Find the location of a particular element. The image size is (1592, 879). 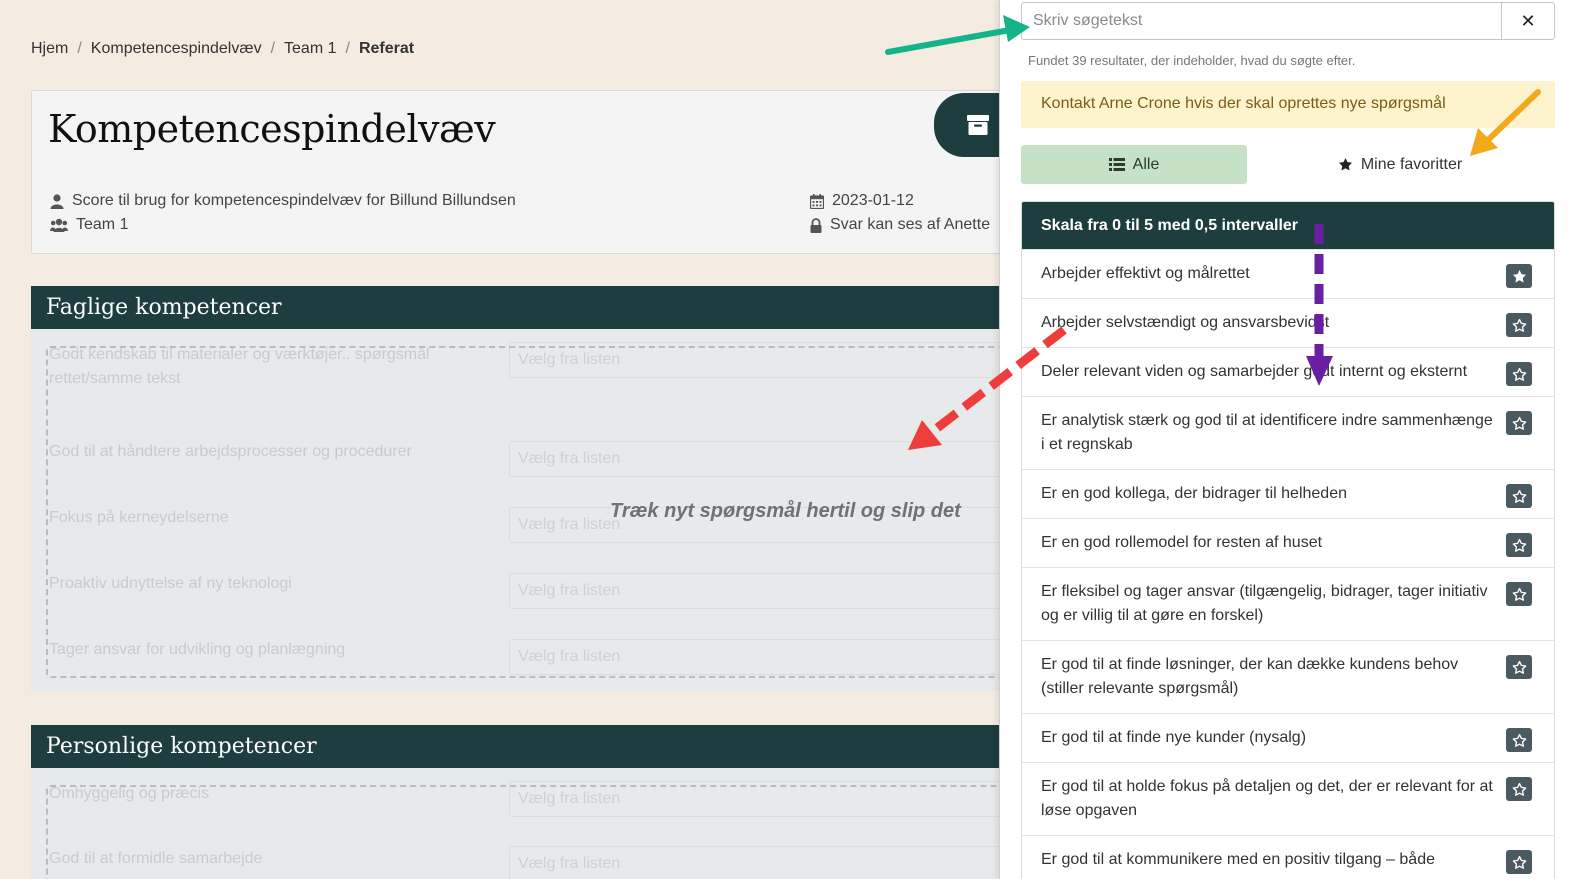

user-icon is located at coordinates (57, 201).